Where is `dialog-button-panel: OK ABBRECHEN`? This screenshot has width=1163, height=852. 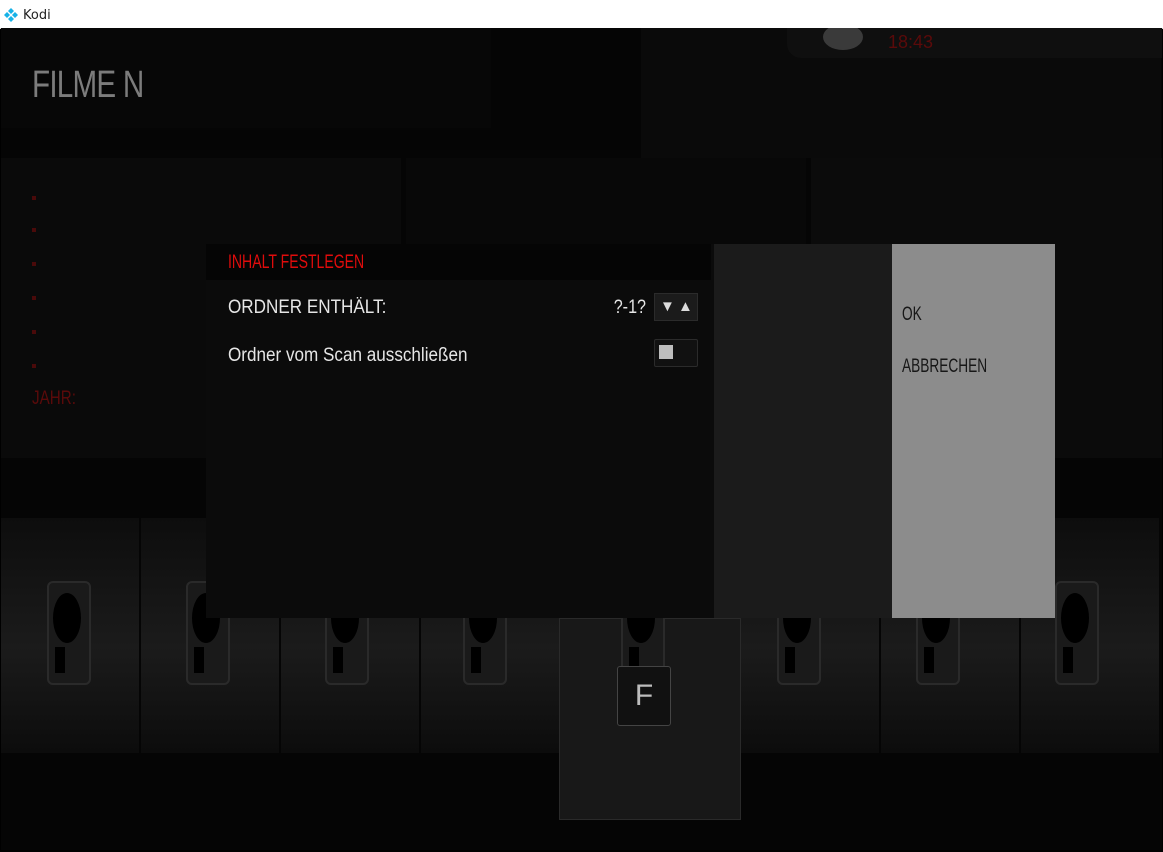
dialog-button-panel: OK ABBRECHEN is located at coordinates (973, 431).